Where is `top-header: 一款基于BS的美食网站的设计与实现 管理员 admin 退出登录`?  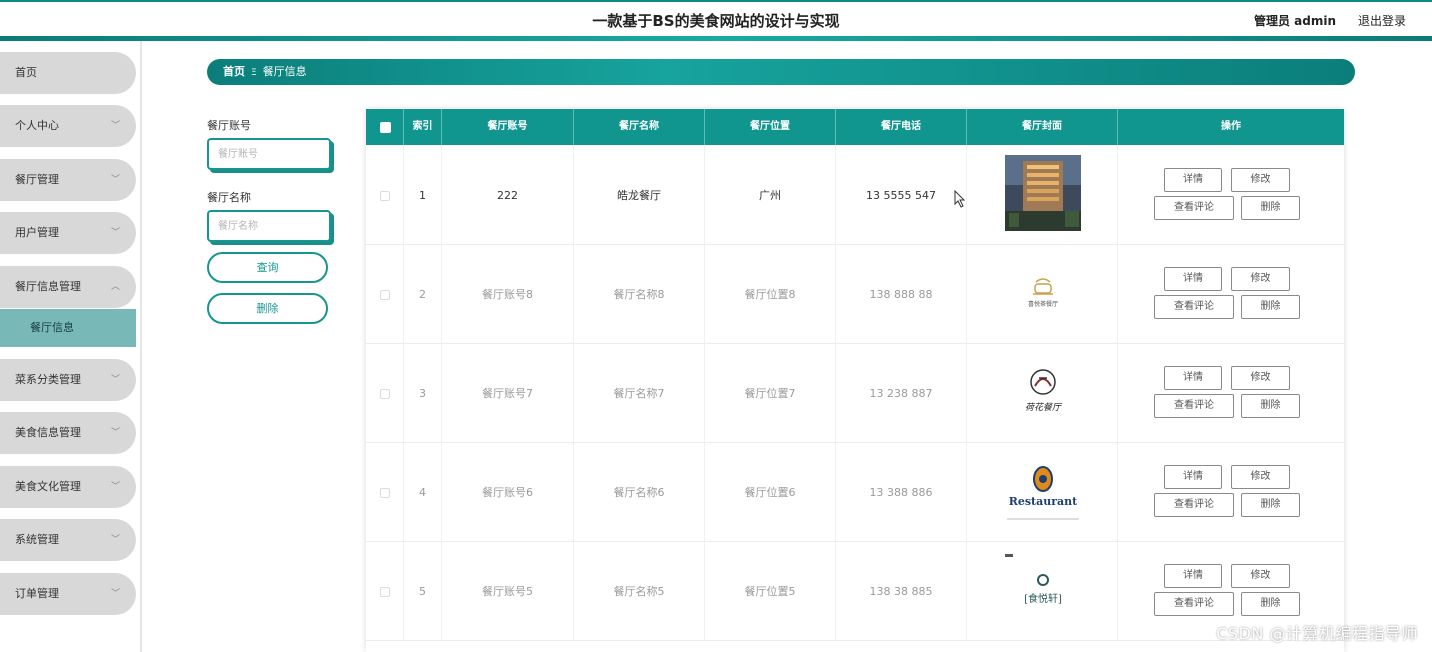 top-header: 一款基于BS的美食网站的设计与实现 管理员 admin 退出登录 is located at coordinates (716, 19).